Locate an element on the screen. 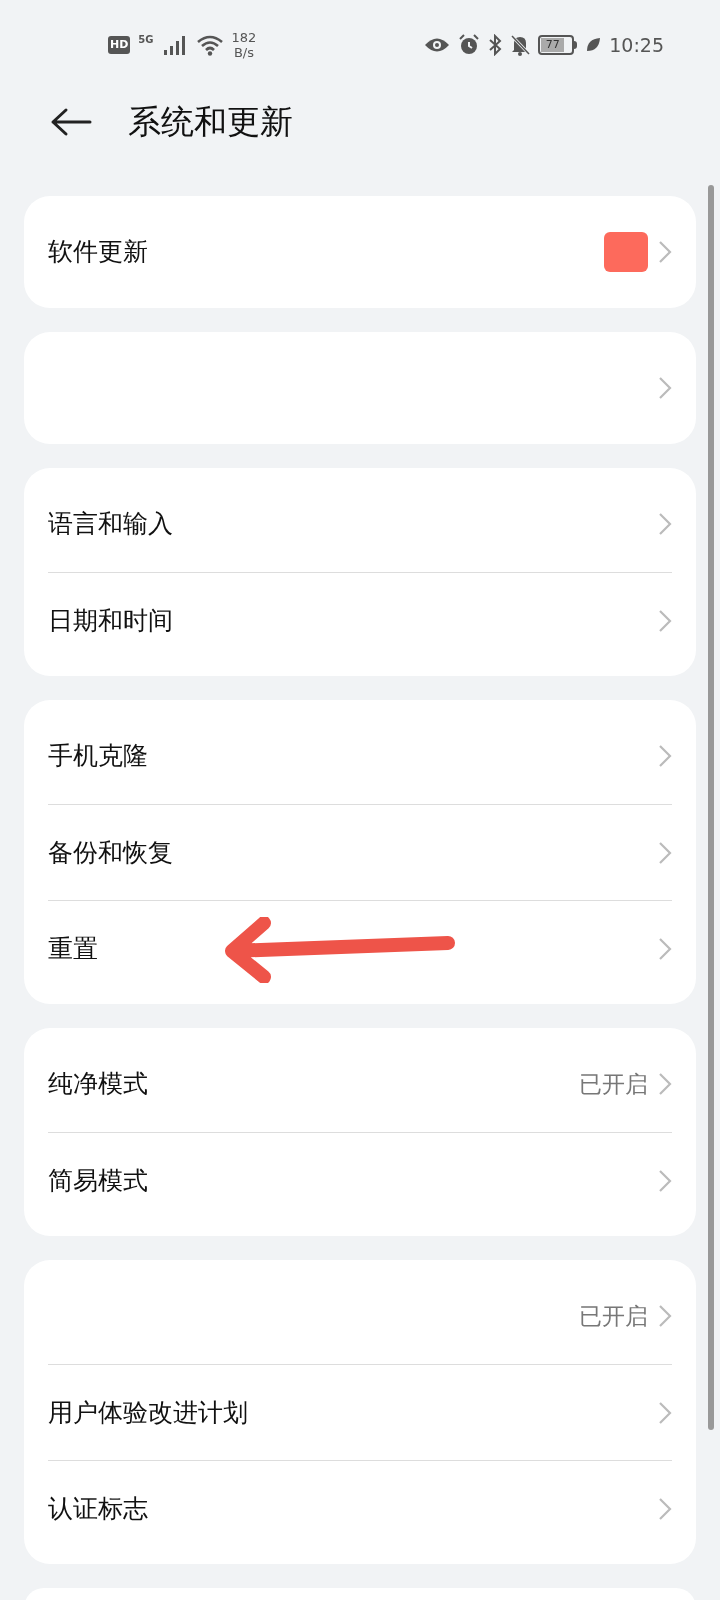 This screenshot has width=720, height=1600. row-label: 软件更新 is located at coordinates (98, 252).